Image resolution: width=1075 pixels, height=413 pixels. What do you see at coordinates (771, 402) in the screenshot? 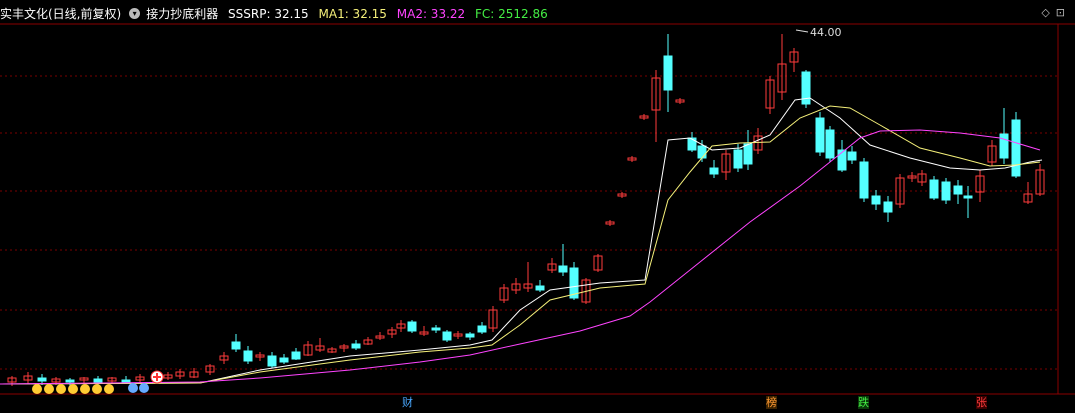
I see `ranking-badge: 榜` at bounding box center [771, 402].